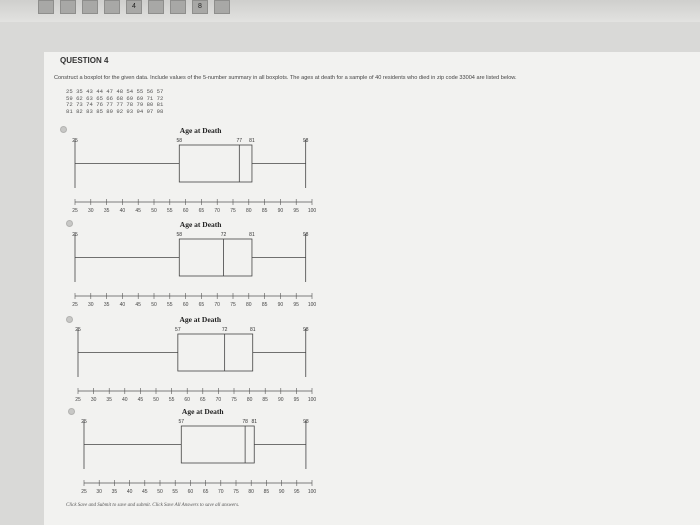 Image resolution: width=700 pixels, height=525 pixels. What do you see at coordinates (115, 492) in the screenshot?
I see `x-tick-label: 35` at bounding box center [115, 492].